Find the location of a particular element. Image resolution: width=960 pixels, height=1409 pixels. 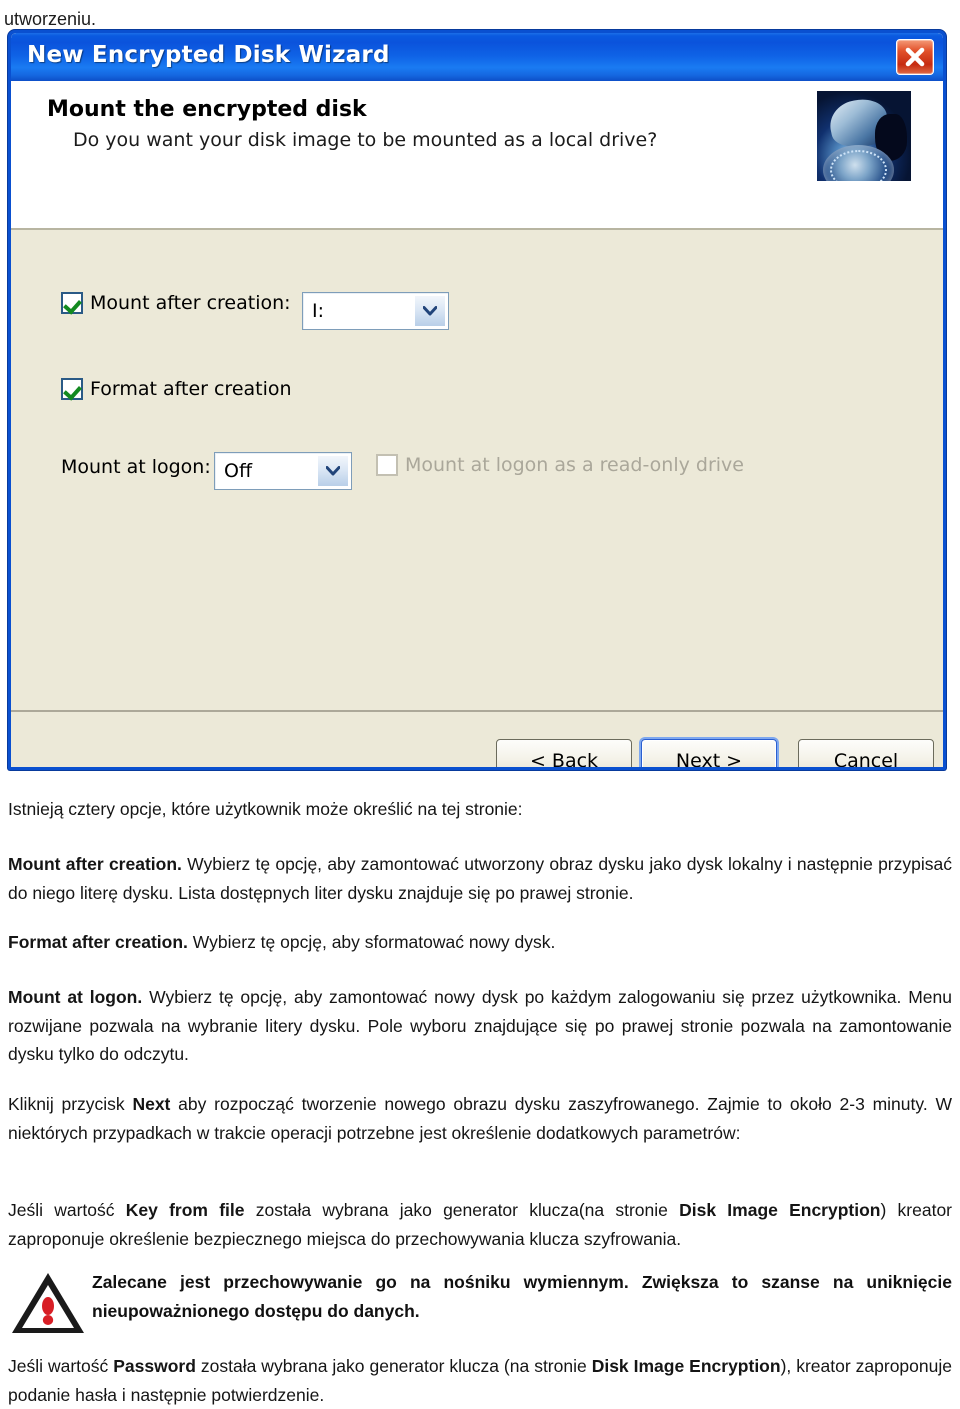

drive-letter-select: I: is located at coordinates (375, 311).